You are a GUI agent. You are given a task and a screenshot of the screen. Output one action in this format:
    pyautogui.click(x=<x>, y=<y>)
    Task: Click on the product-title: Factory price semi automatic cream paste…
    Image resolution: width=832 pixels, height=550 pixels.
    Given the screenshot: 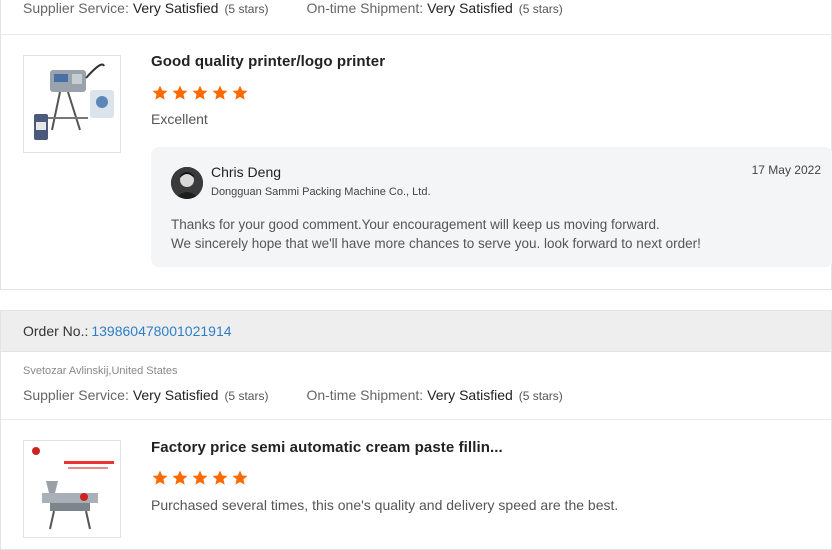 What is the action you would take?
    pyautogui.click(x=327, y=447)
    